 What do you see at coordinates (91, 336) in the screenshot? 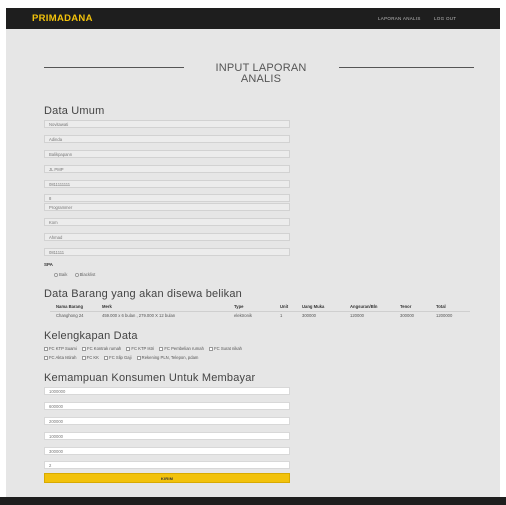
I see `section-title-kelengkapan: Kelengkapan Data` at bounding box center [91, 336].